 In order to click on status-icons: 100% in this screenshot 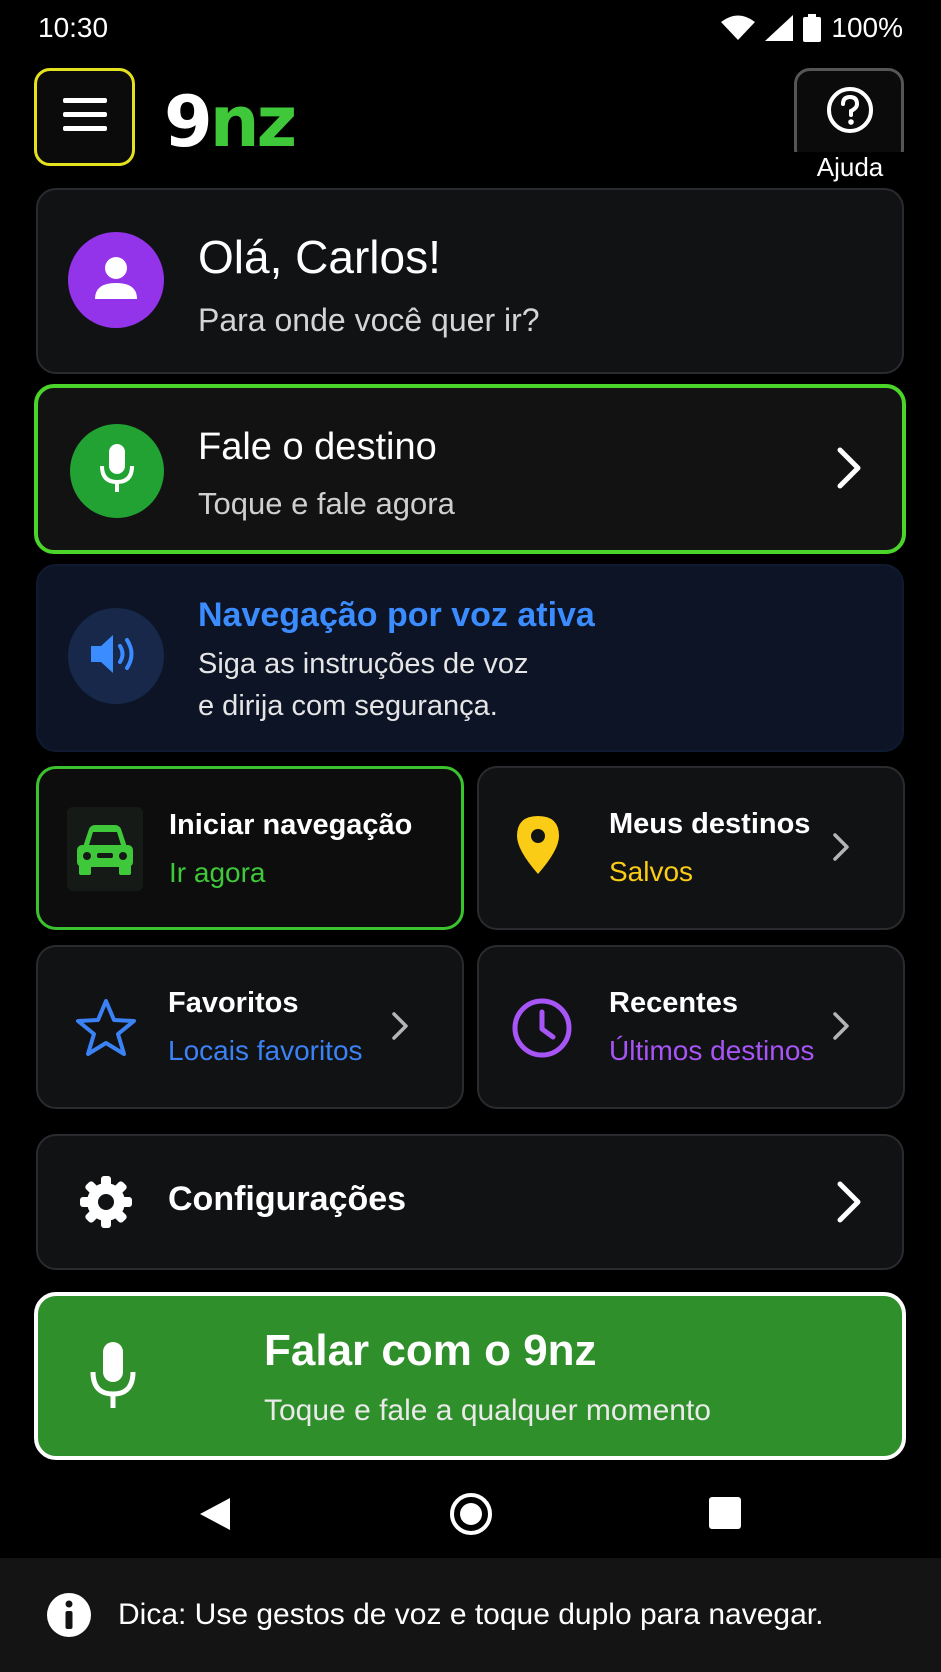, I will do `click(812, 28)`.